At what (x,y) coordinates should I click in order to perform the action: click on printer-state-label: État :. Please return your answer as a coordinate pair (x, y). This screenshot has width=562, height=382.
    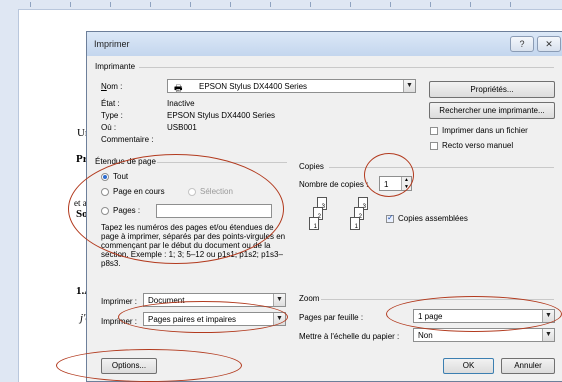
    Looking at the image, I should click on (110, 103).